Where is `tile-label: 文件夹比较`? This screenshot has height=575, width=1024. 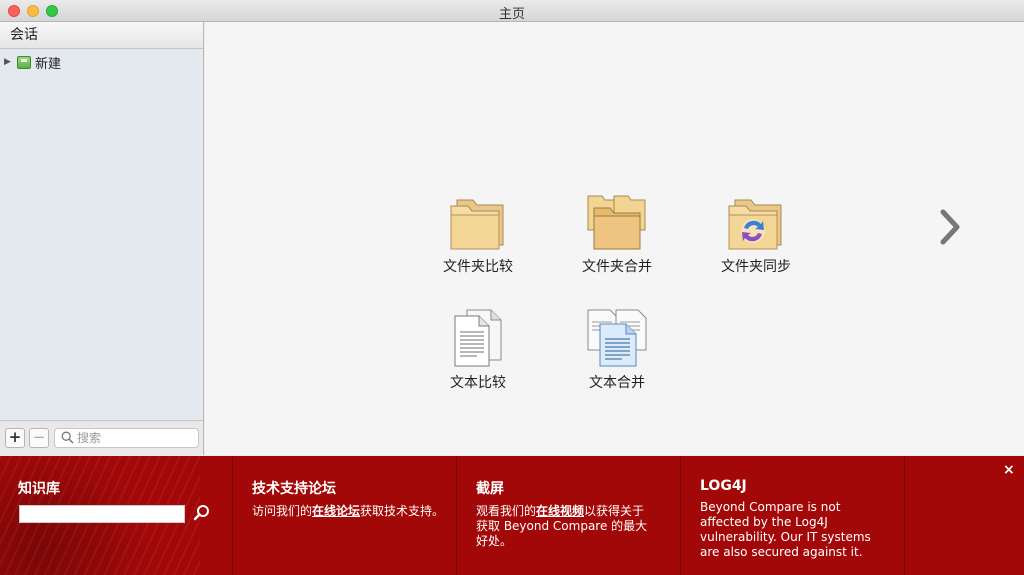
tile-label: 文件夹比较 is located at coordinates (478, 267).